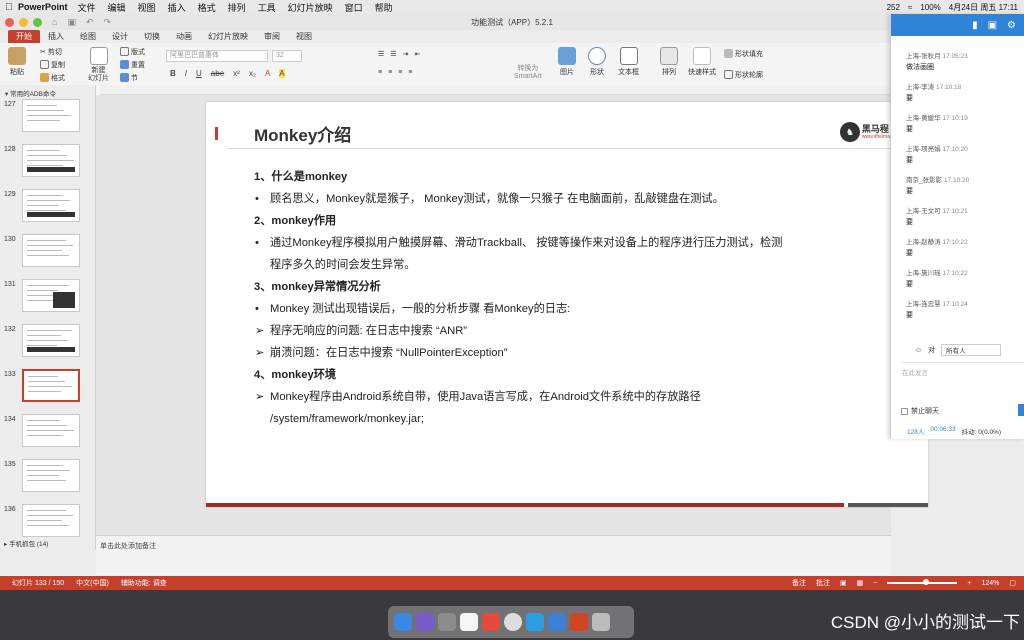 This screenshot has width=1024, height=640. I want to click on superscript-button: x², so click(236, 73).